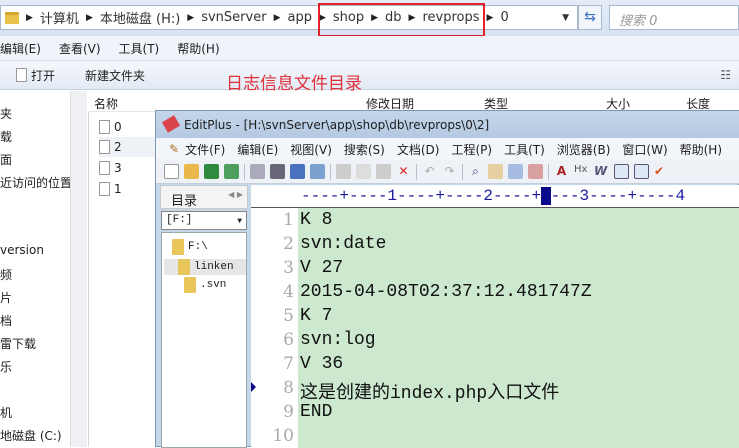  What do you see at coordinates (204, 220) in the screenshot?
I see `drive-select: [F:] ▼` at bounding box center [204, 220].